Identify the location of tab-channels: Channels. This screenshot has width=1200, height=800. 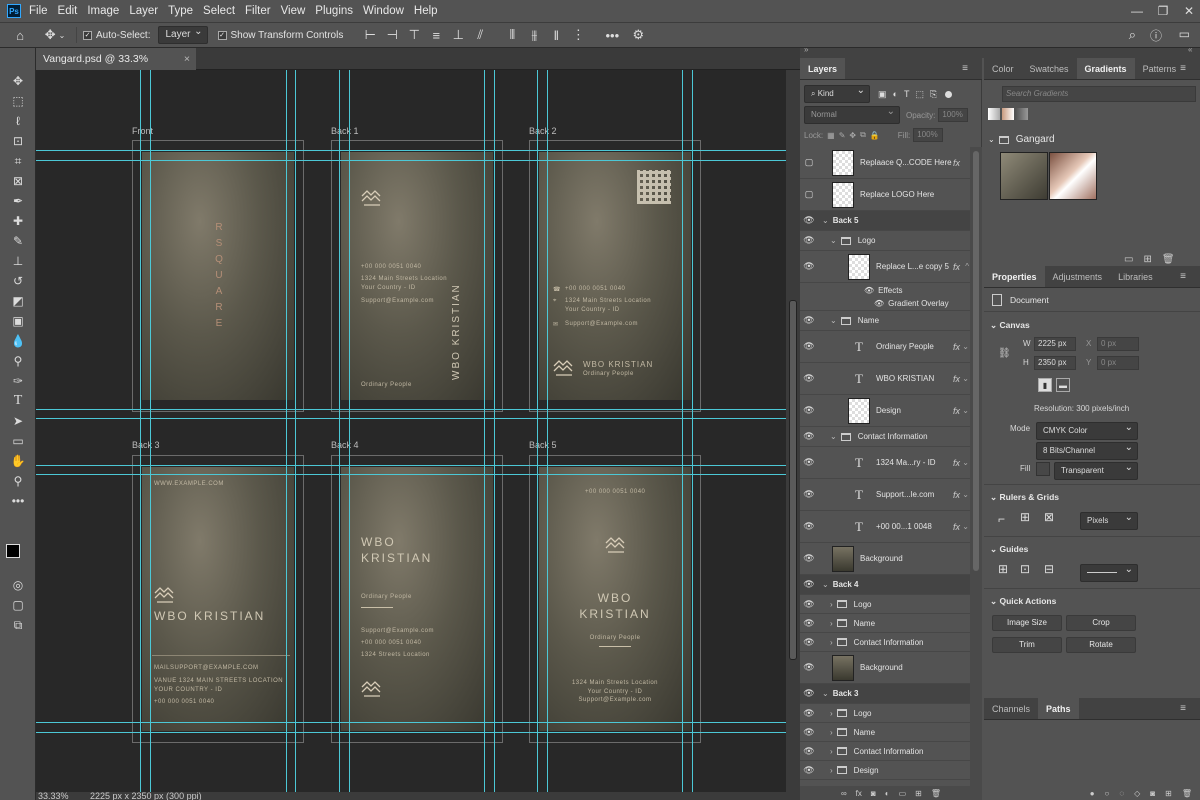
(1011, 708).